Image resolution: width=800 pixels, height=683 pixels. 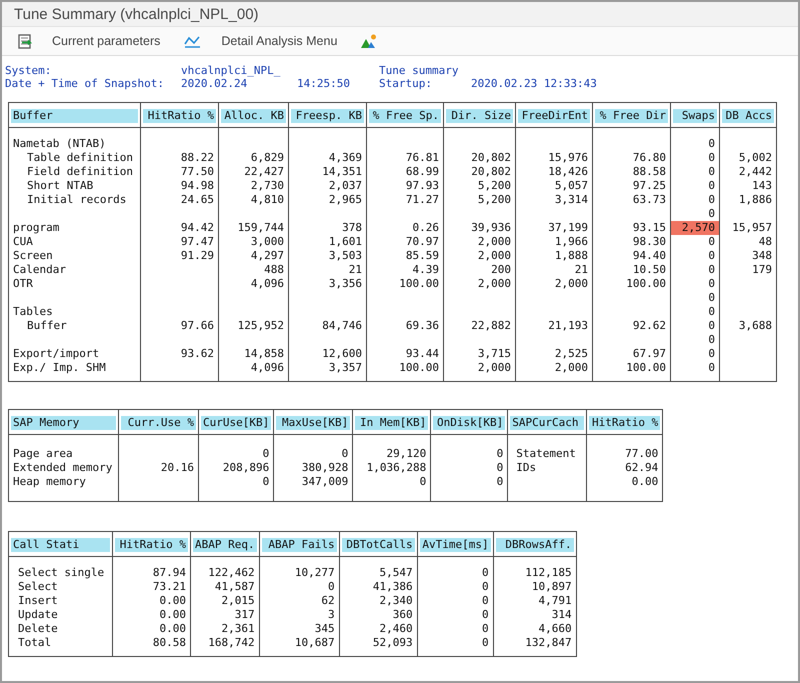 What do you see at coordinates (345, 241) in the screenshot?
I see `table-cell: 1,601` at bounding box center [345, 241].